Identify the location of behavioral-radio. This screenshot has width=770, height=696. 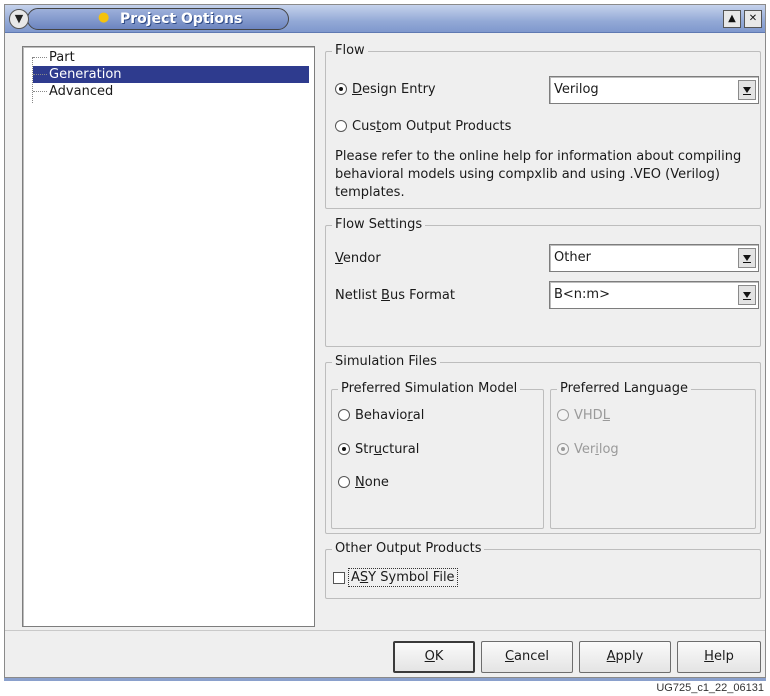
(344, 415).